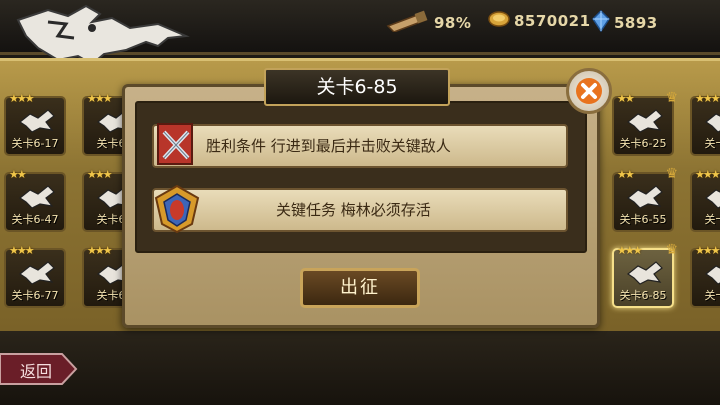  I want to click on level-tile: ★★ 关卡6-47, so click(35, 200).